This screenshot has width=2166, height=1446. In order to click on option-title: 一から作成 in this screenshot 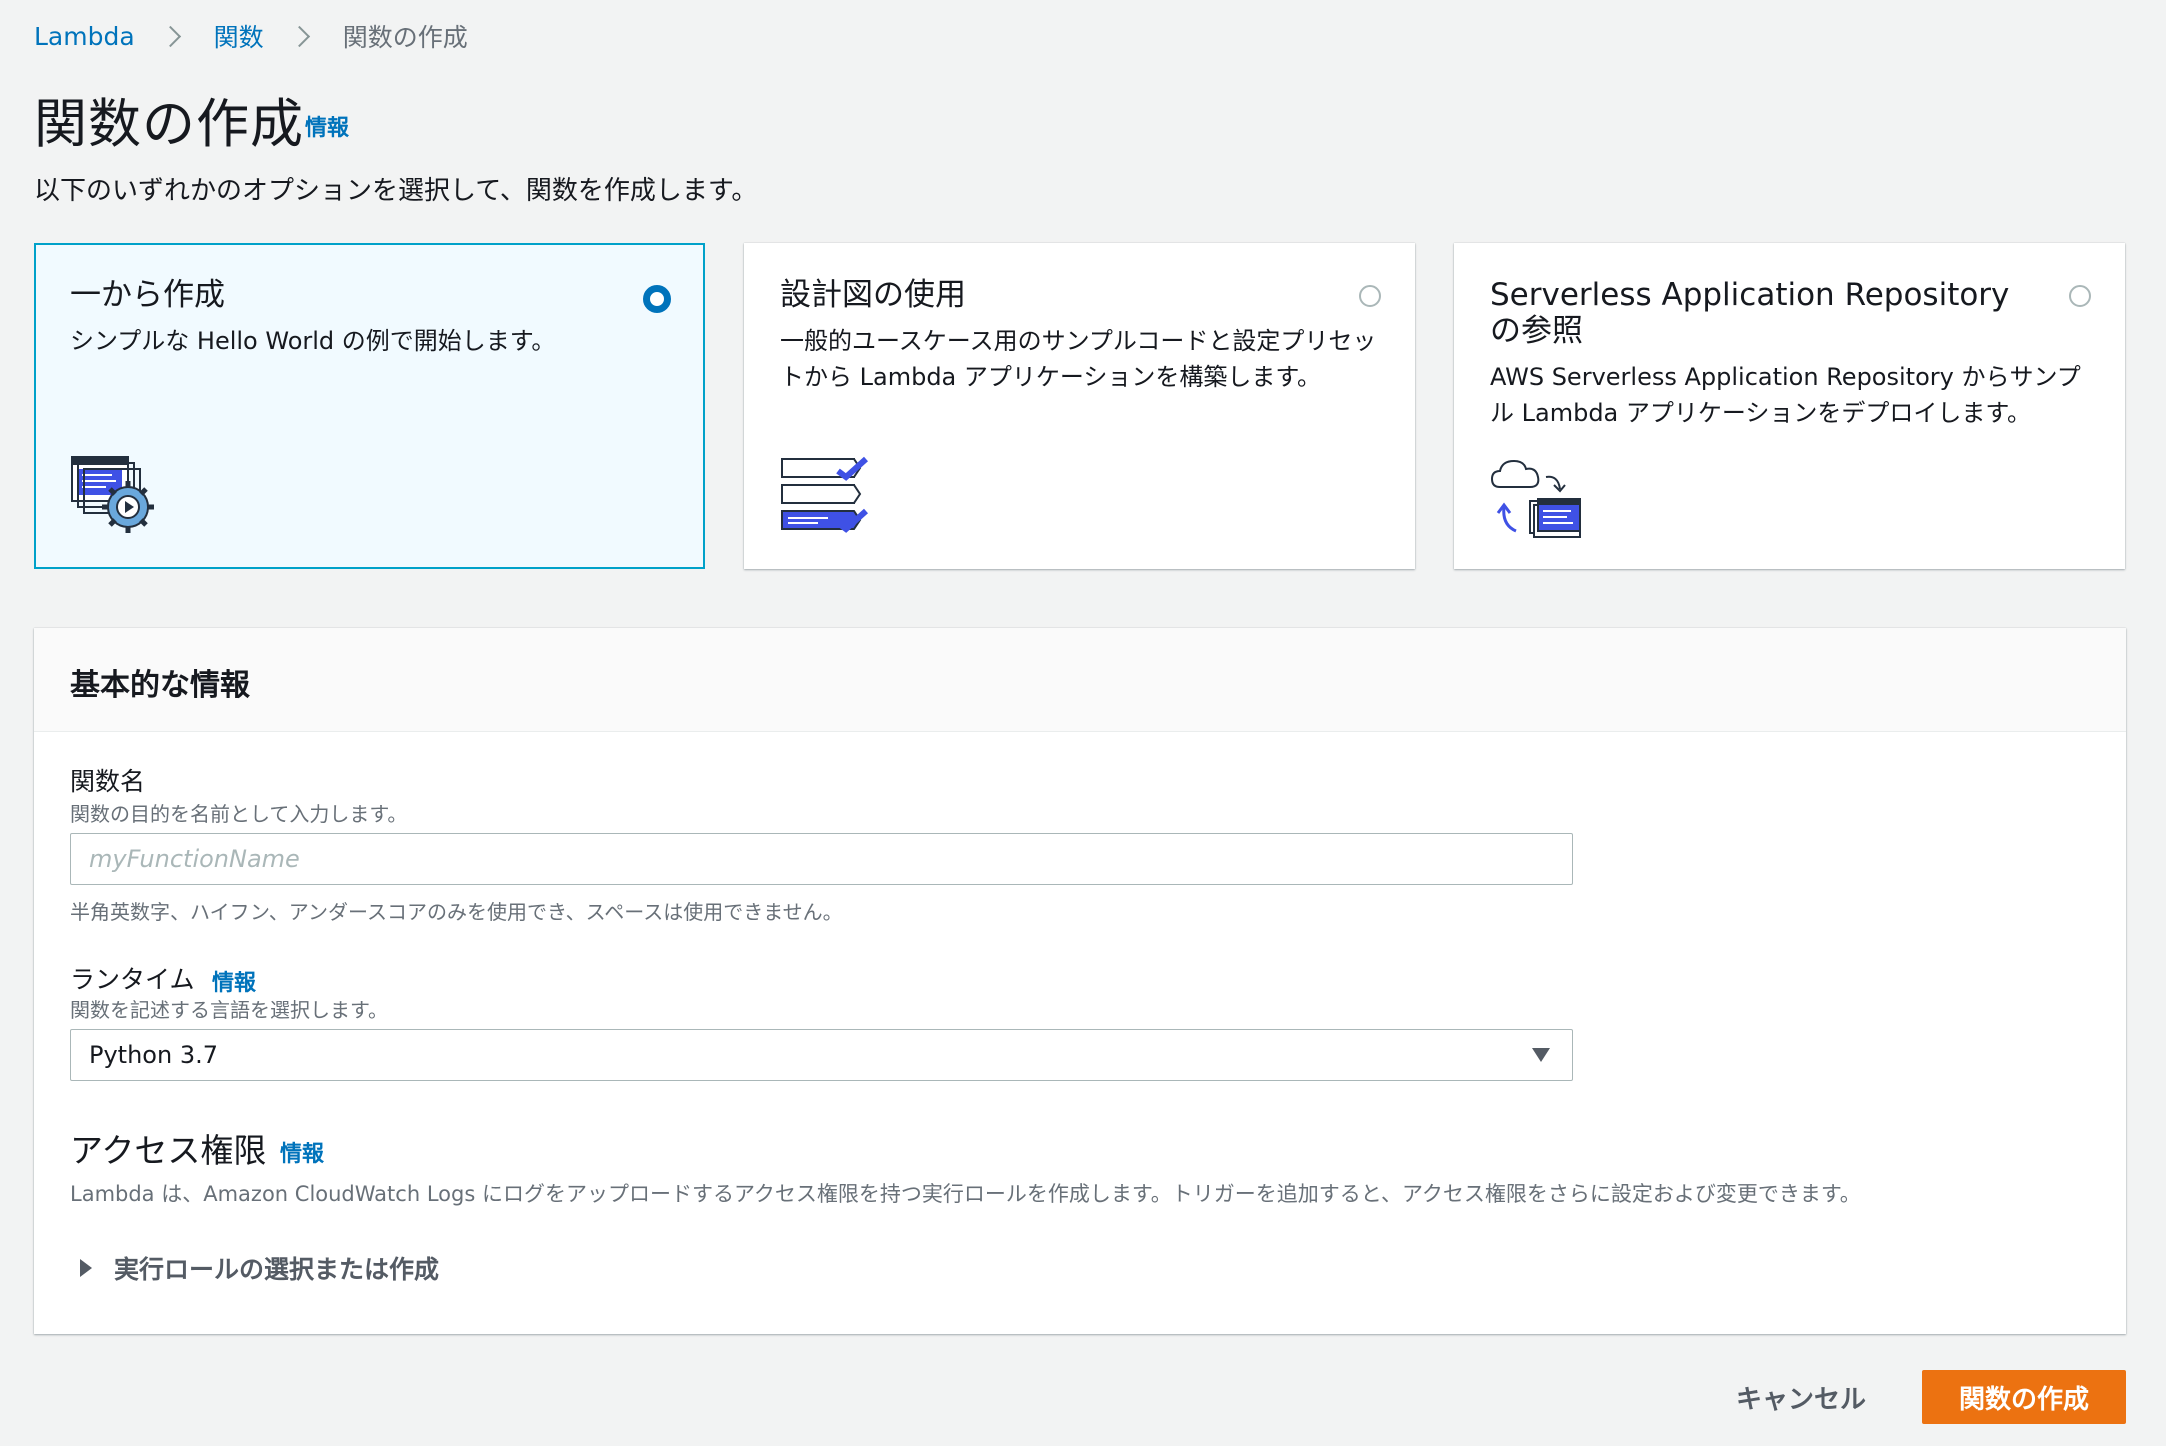, I will do `click(147, 295)`.